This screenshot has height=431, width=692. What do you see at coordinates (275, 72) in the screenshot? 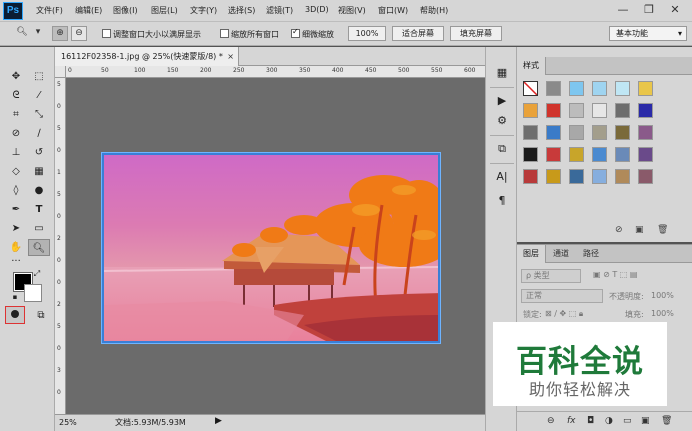
I see `horizontal-ruler: 050100150200250300350400450500550600650` at bounding box center [275, 72].